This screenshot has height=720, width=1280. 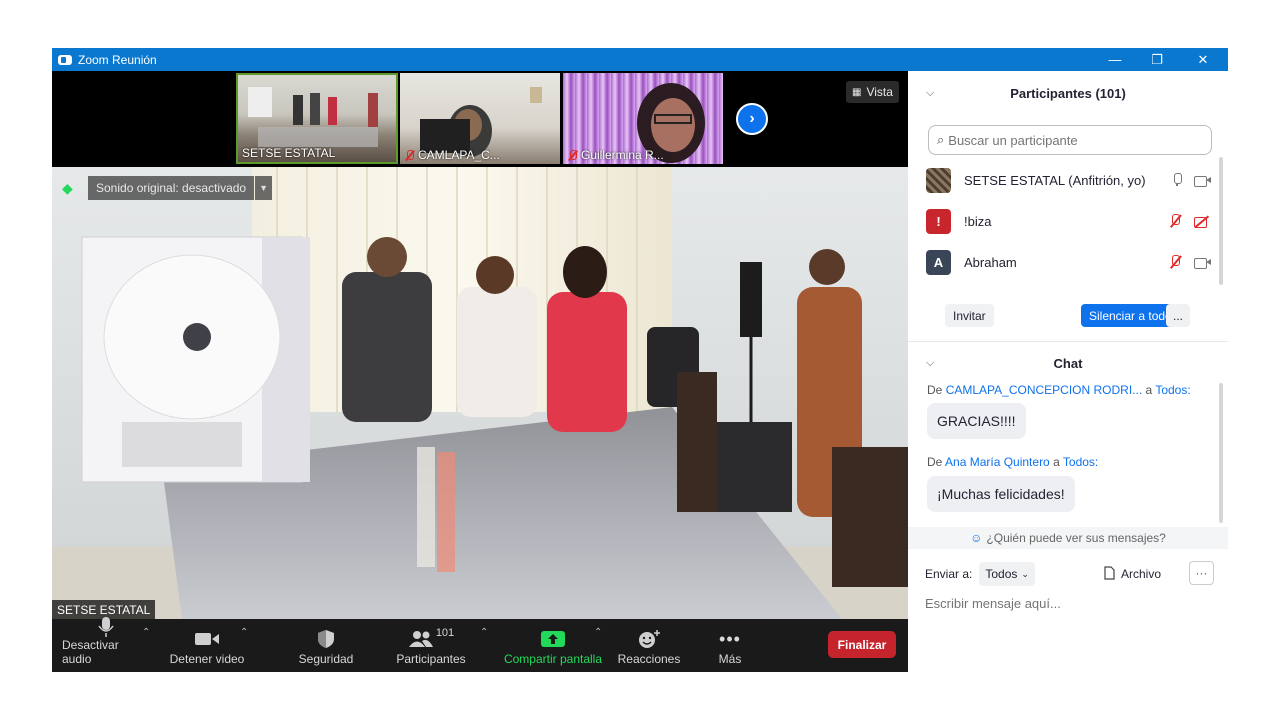 I want to click on sound-notice-bar: ◆ Sonido original: desactivado ▼, so click(x=167, y=188).